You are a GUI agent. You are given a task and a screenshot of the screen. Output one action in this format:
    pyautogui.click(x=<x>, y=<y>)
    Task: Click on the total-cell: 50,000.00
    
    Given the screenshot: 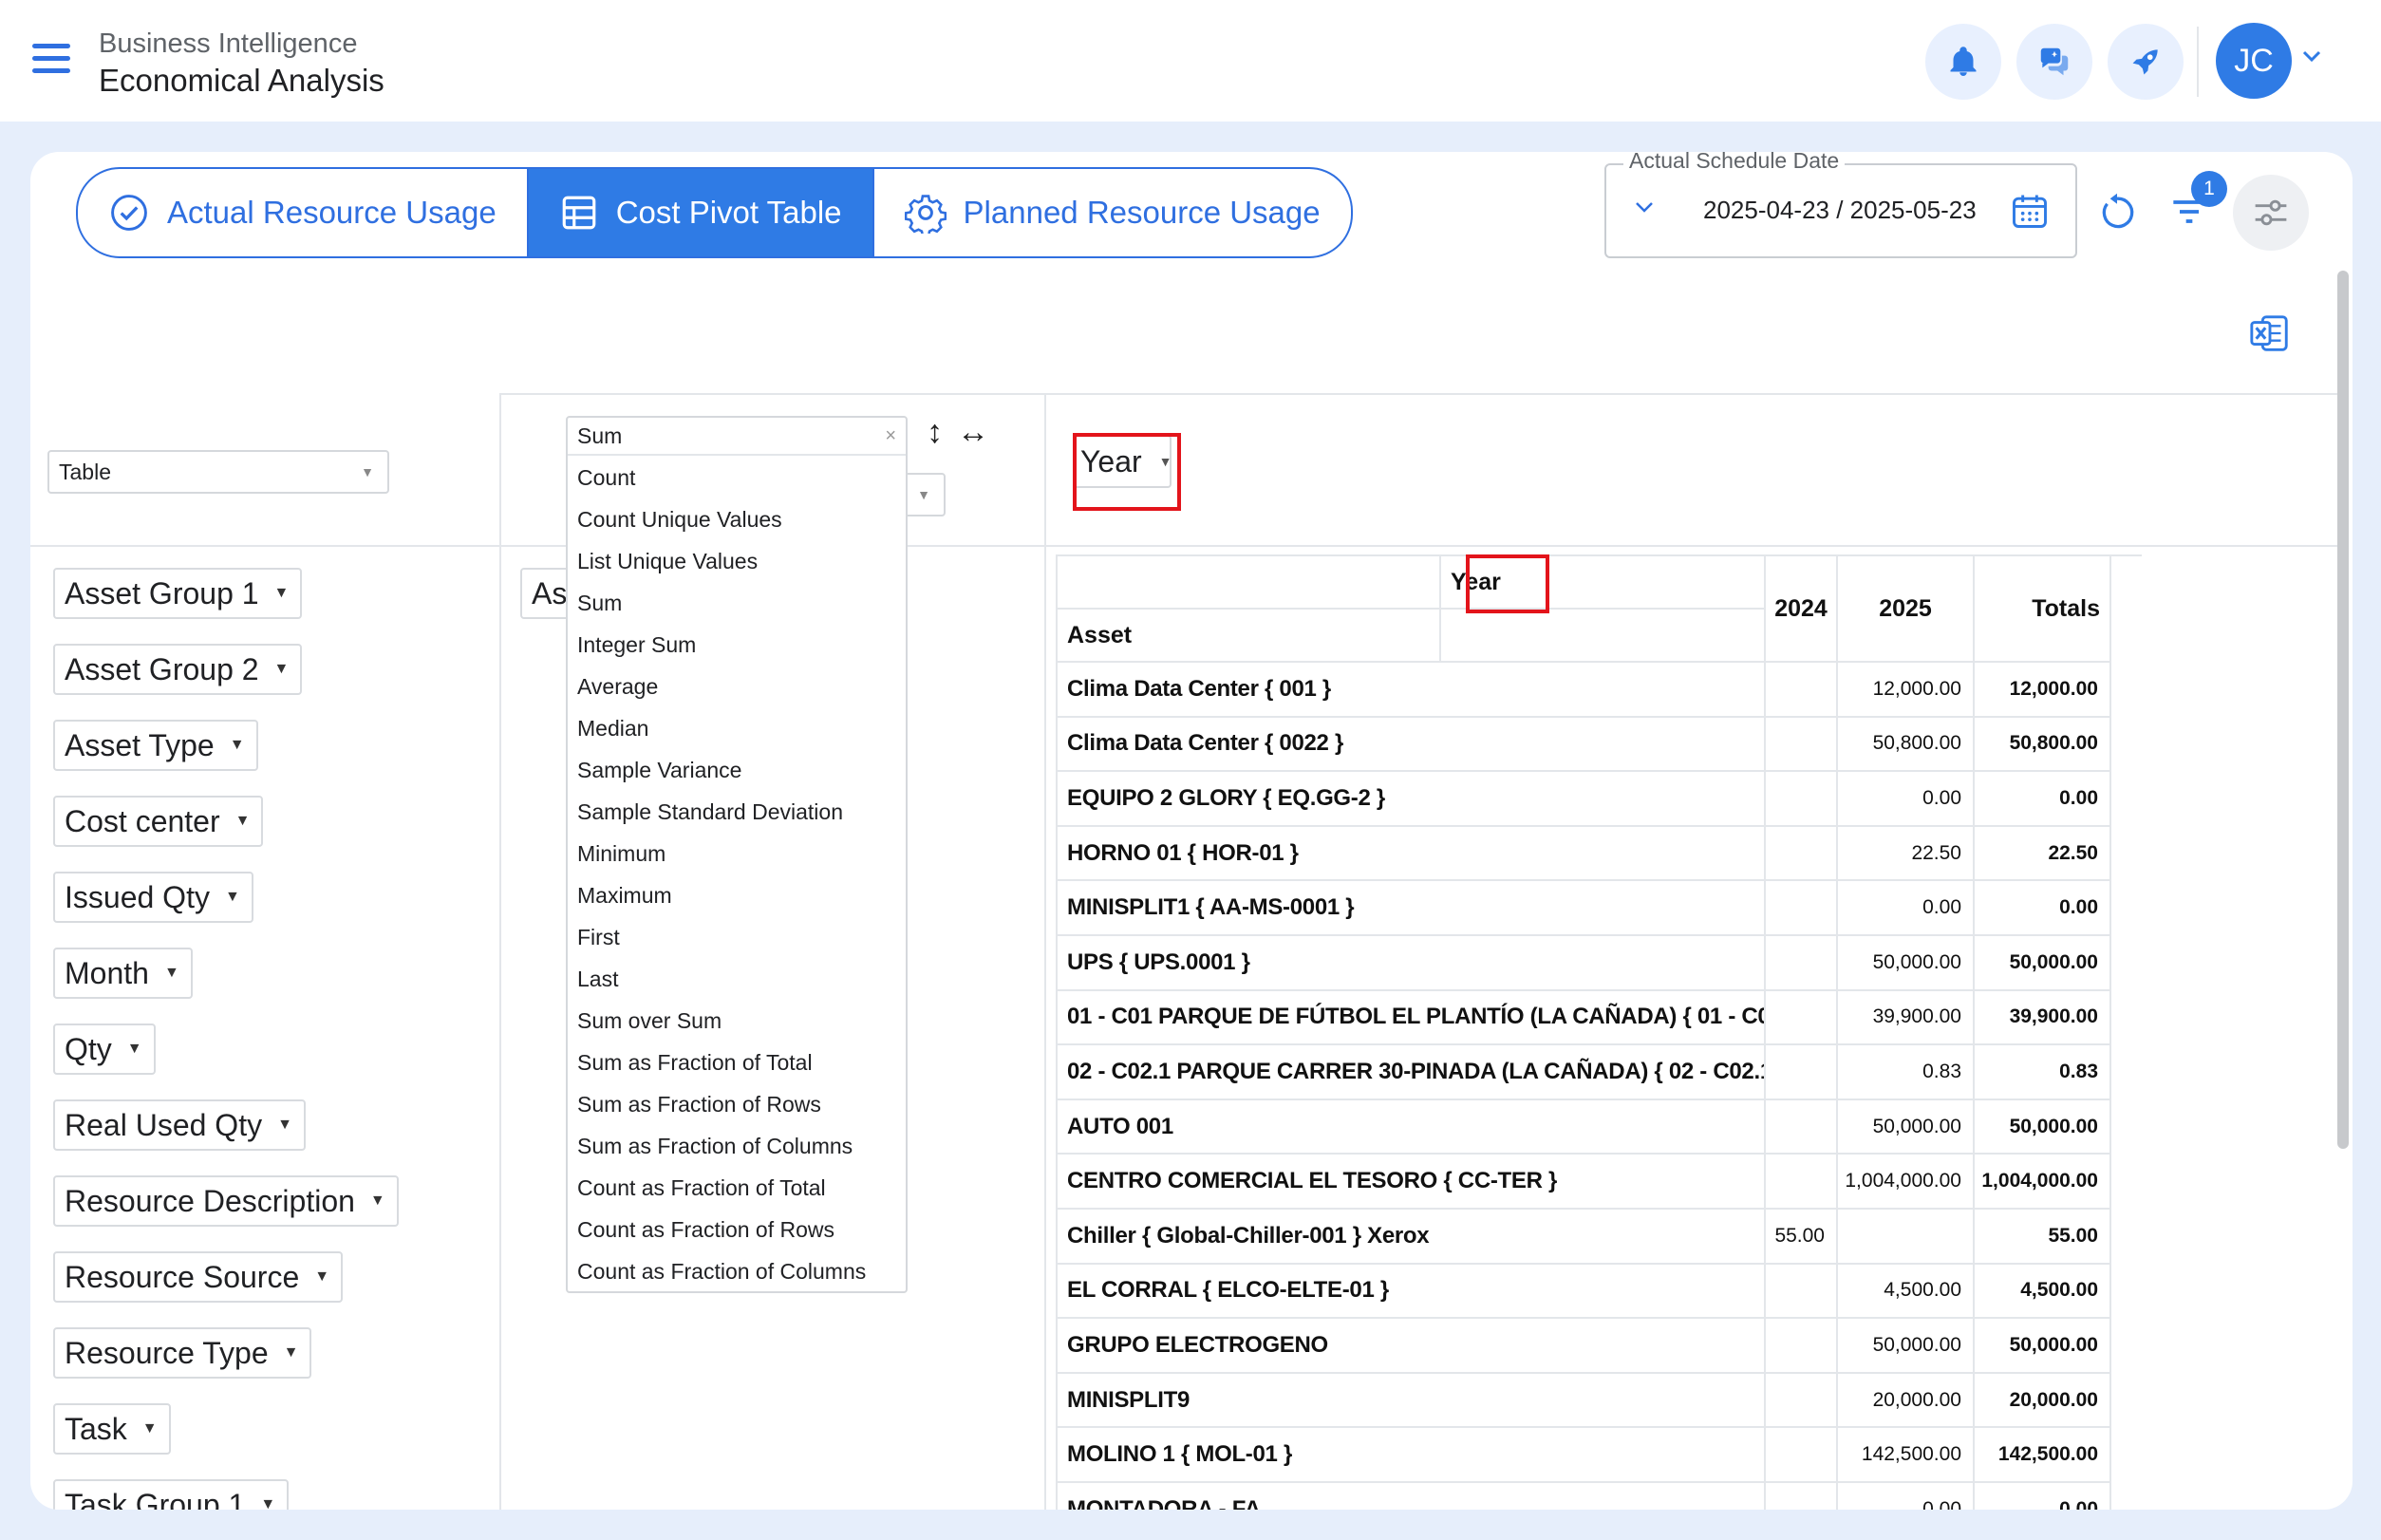 What is the action you would take?
    pyautogui.click(x=2043, y=1127)
    